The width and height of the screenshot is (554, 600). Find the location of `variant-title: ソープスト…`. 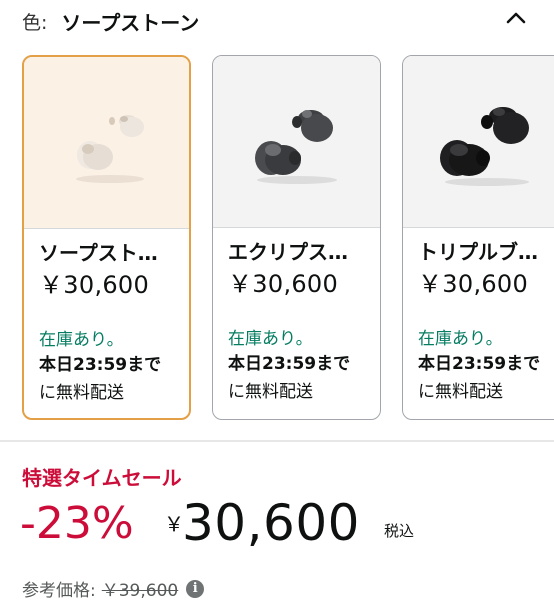

variant-title: ソープスト… is located at coordinates (98, 253).